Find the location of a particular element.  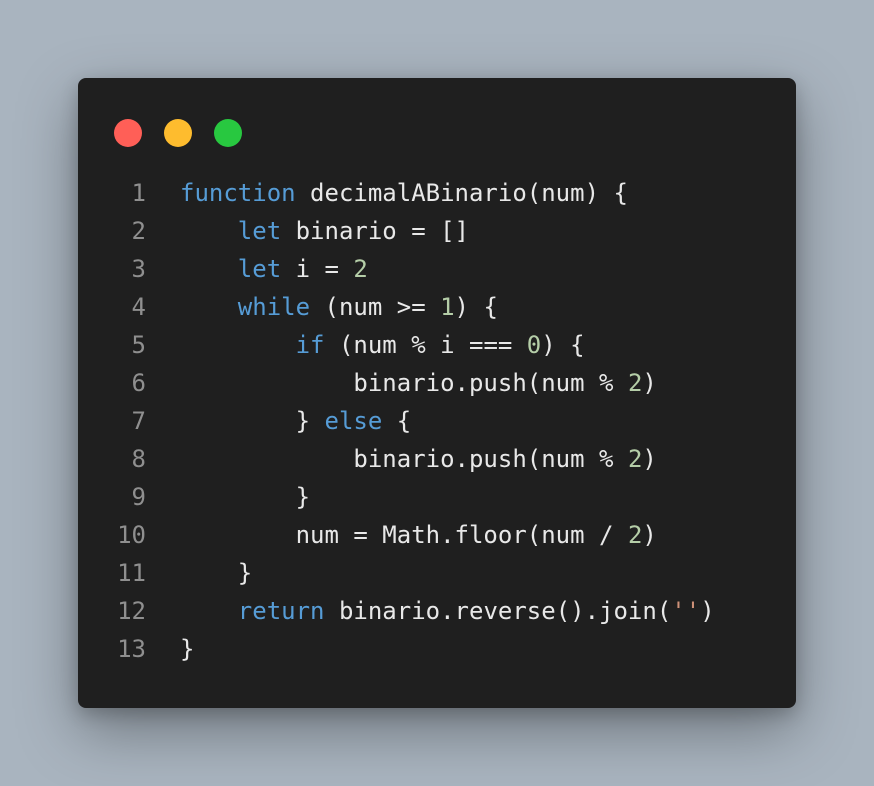

code-token: (num % i === is located at coordinates (425, 345).